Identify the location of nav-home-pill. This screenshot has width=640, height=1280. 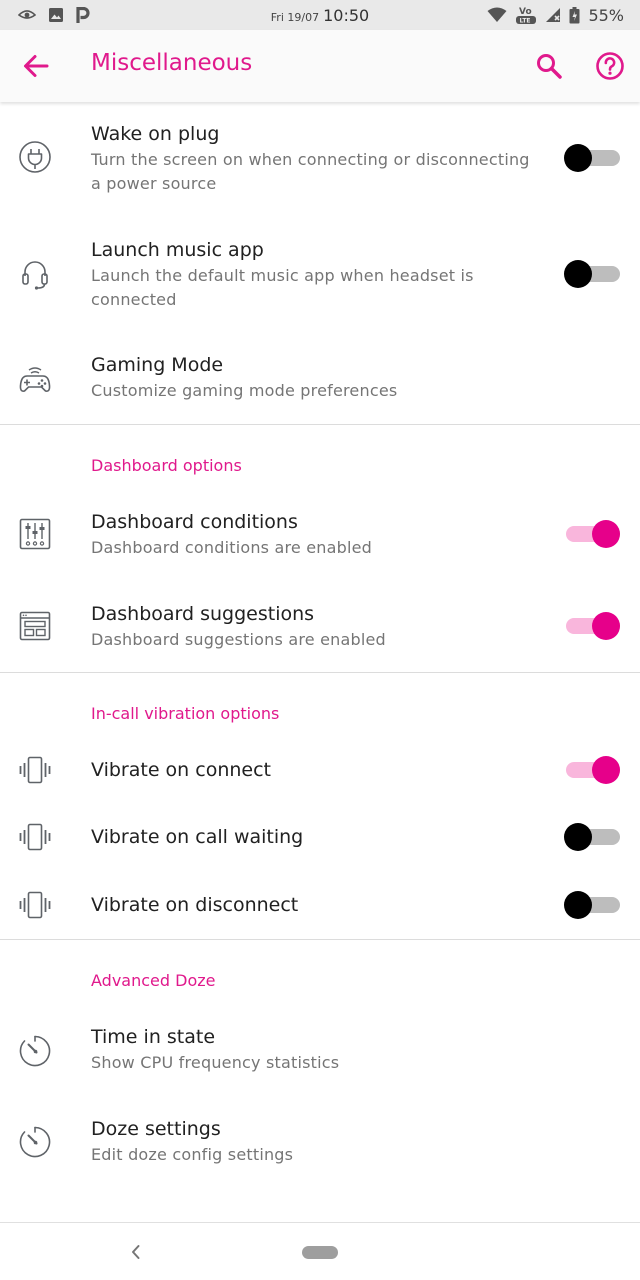
(320, 1252).